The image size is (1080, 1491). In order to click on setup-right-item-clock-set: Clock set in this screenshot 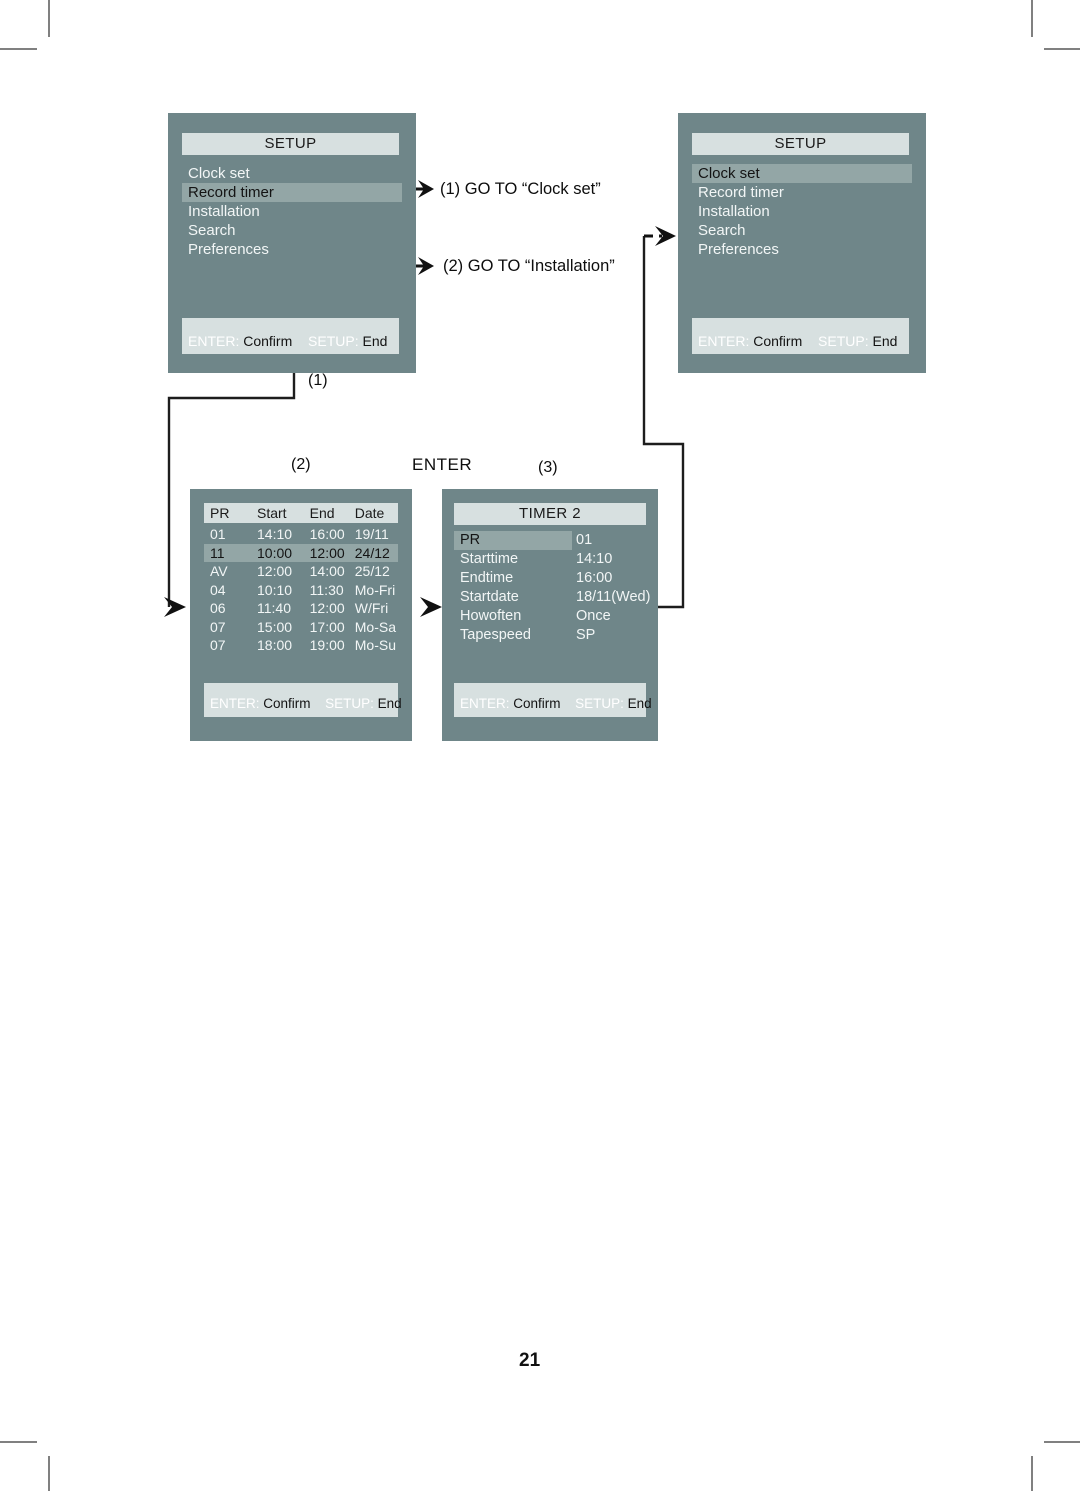, I will do `click(802, 173)`.